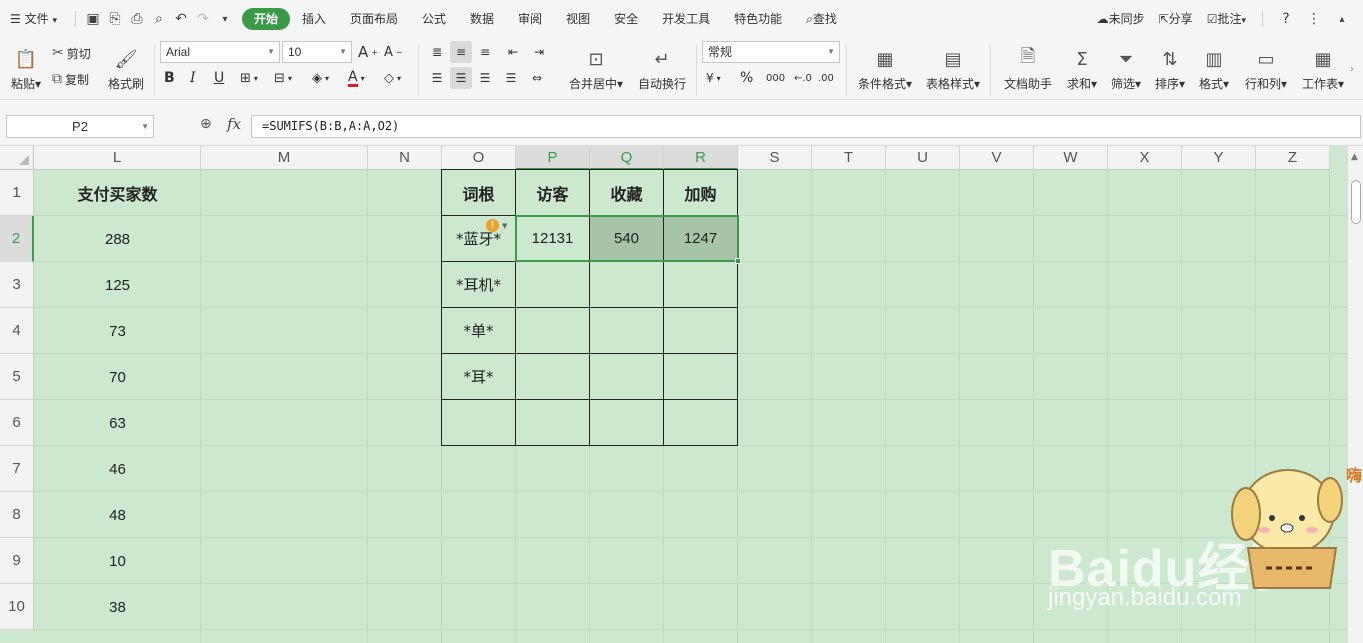 This screenshot has height=643, width=1363. I want to click on cell-p2: 12131, so click(553, 239).